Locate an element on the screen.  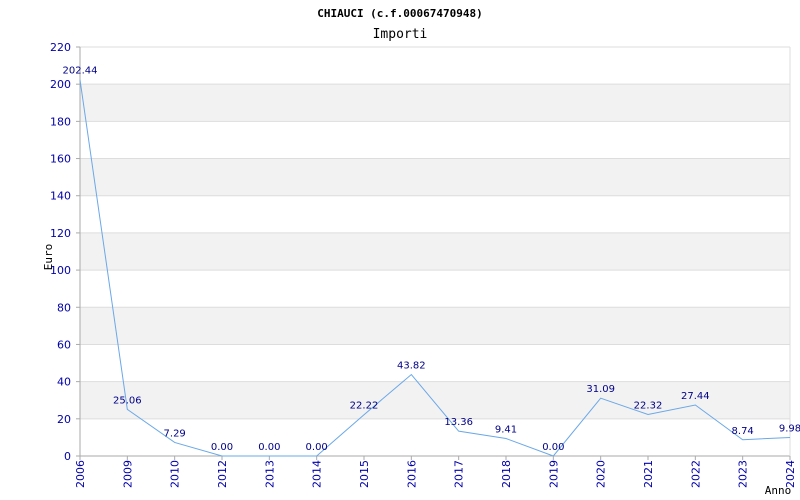
x-tick-label: 2023 is located at coordinates (743, 474).